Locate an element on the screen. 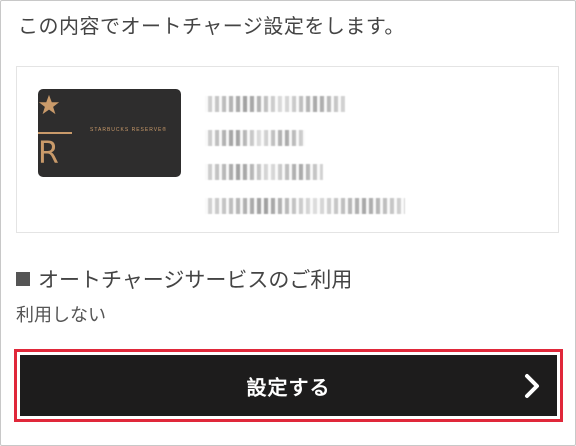  chevron-right-icon is located at coordinates (532, 385).